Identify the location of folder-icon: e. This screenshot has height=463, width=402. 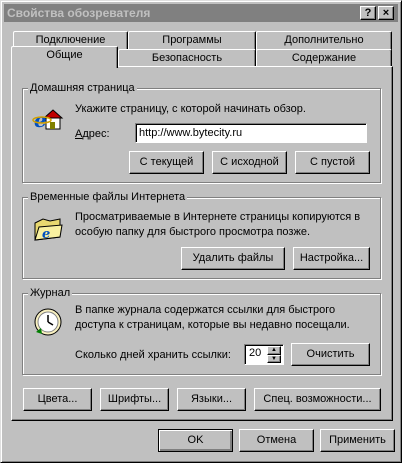
(48, 230).